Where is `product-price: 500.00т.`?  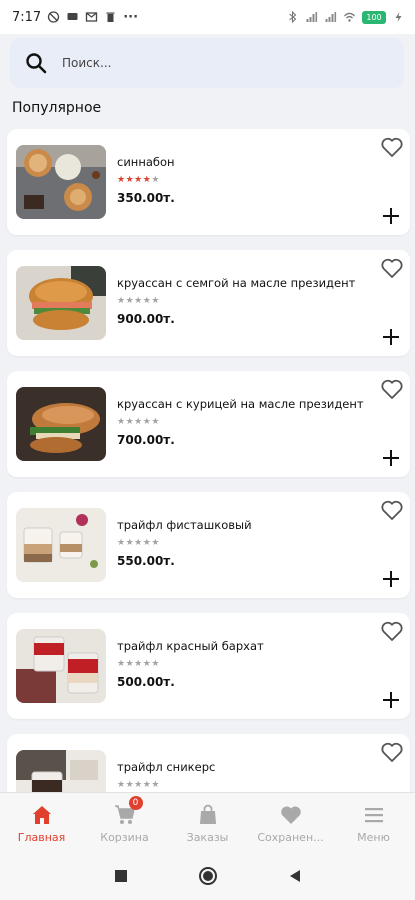
product-price: 500.00т. is located at coordinates (146, 682).